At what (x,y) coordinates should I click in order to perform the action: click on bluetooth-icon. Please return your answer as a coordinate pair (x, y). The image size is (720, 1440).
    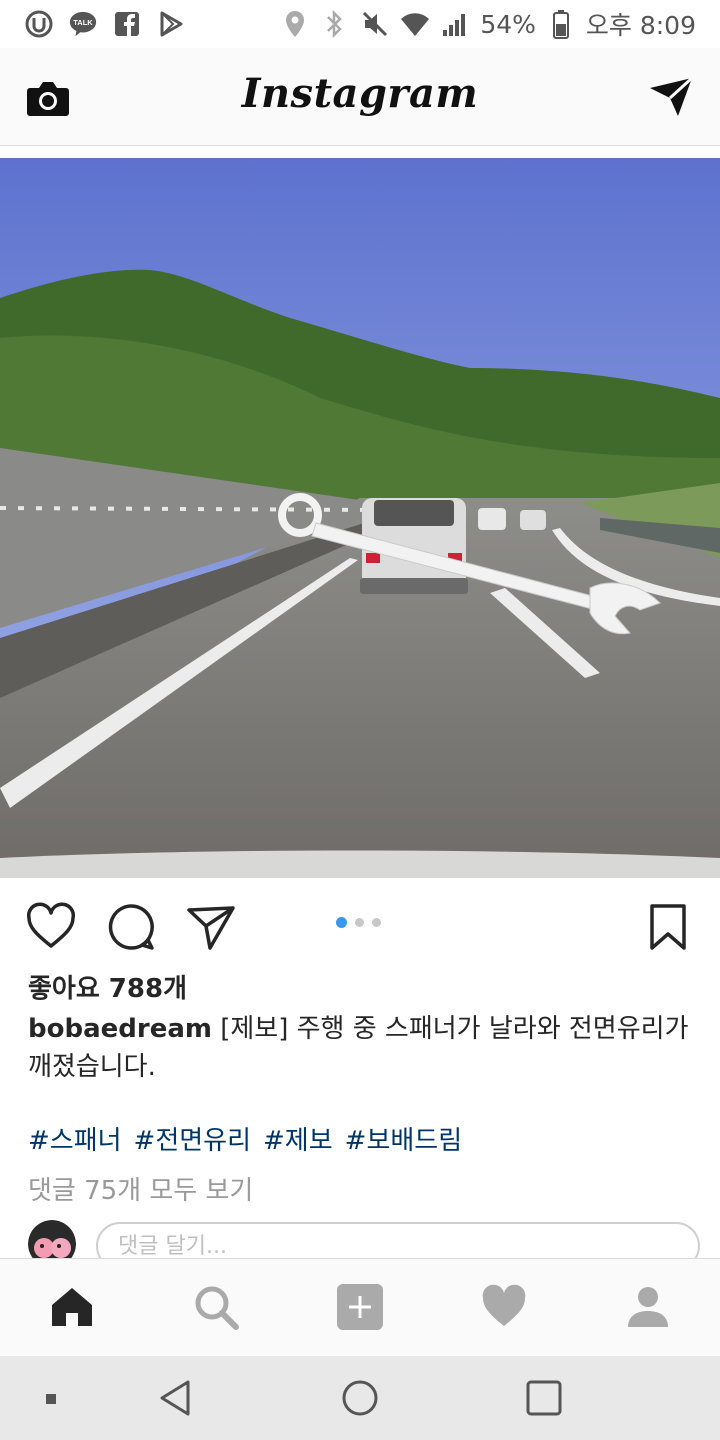
    Looking at the image, I should click on (335, 24).